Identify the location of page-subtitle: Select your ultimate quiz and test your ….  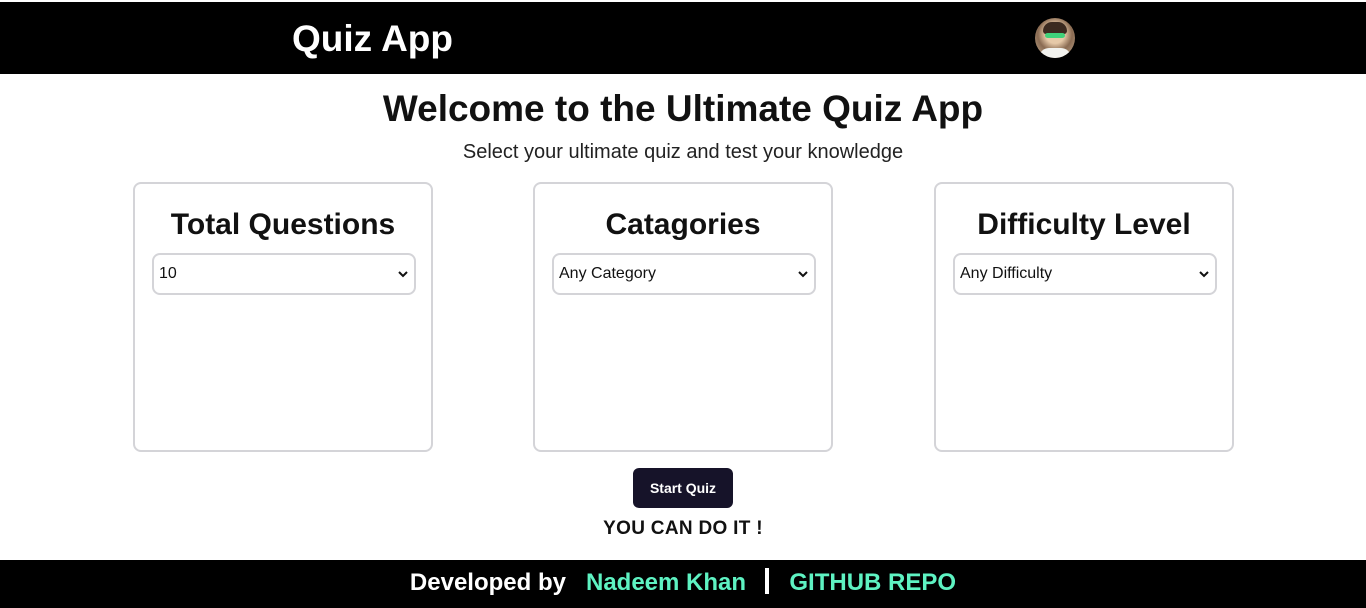
(683, 152).